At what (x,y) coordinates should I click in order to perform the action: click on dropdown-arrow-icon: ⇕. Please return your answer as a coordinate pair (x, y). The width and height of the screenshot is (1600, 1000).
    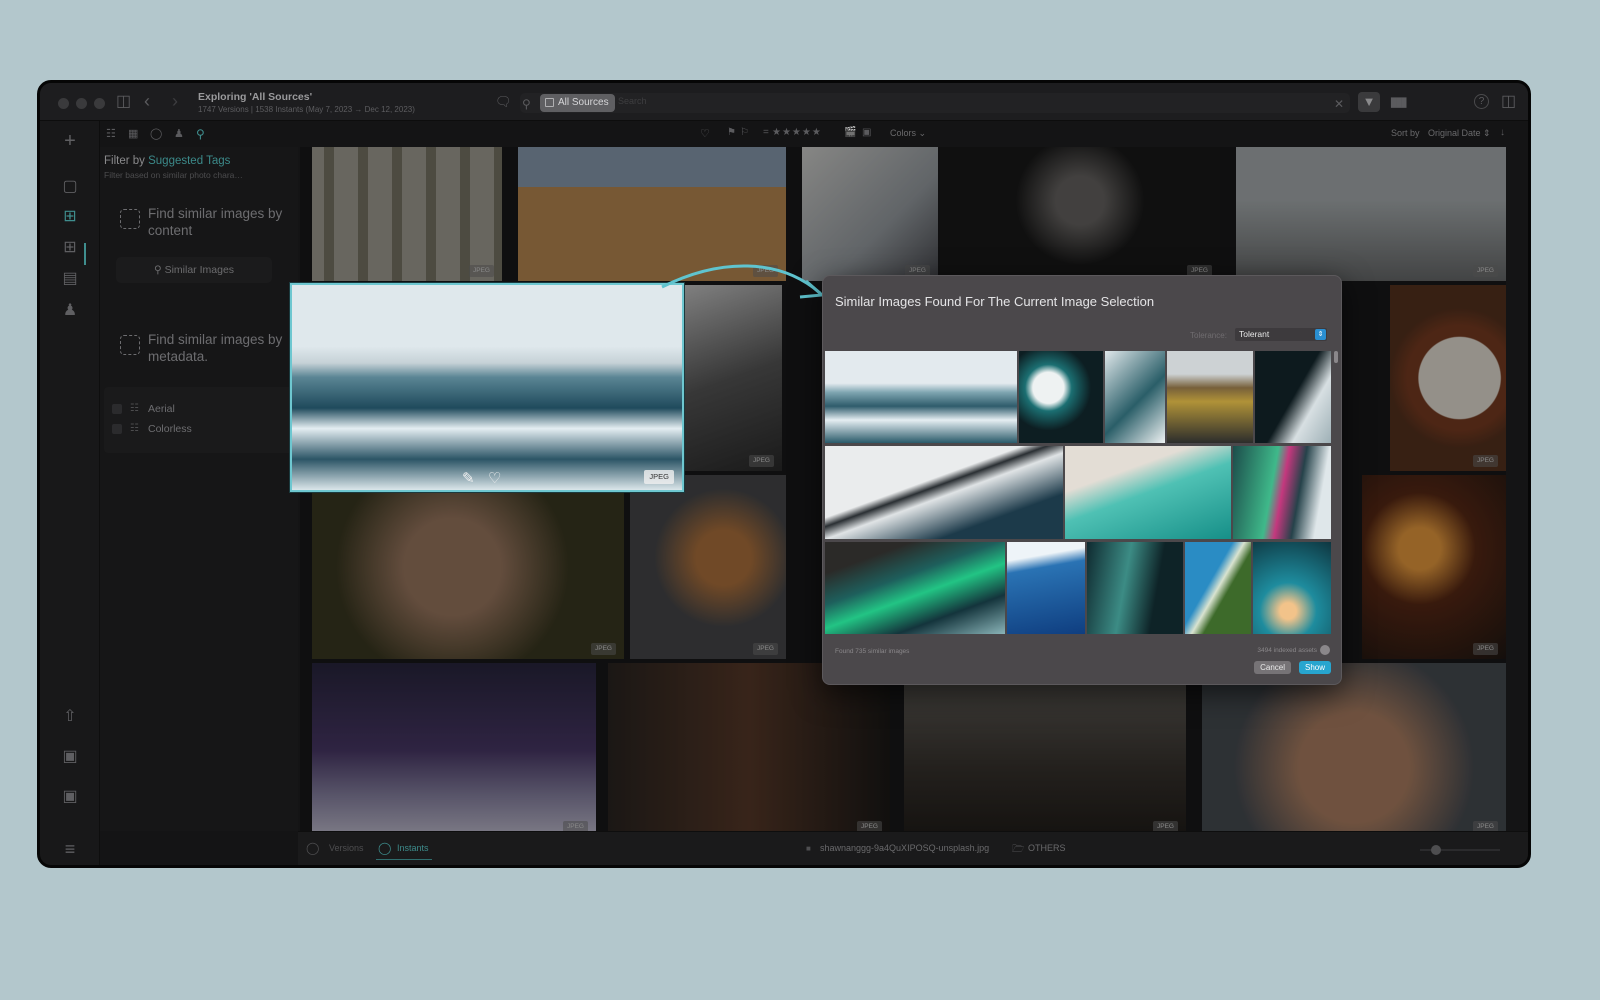
    Looking at the image, I should click on (1320, 334).